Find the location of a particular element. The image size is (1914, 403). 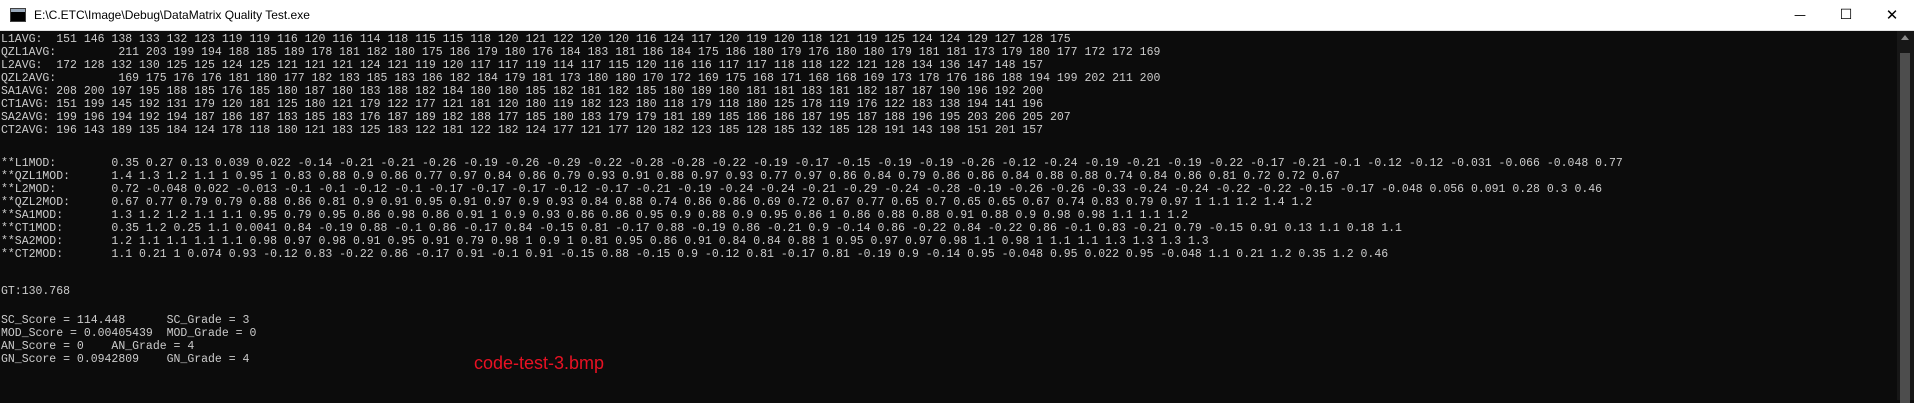

console-line: SC_Score = 114.448 SC_Grade = 3 is located at coordinates (125, 320).